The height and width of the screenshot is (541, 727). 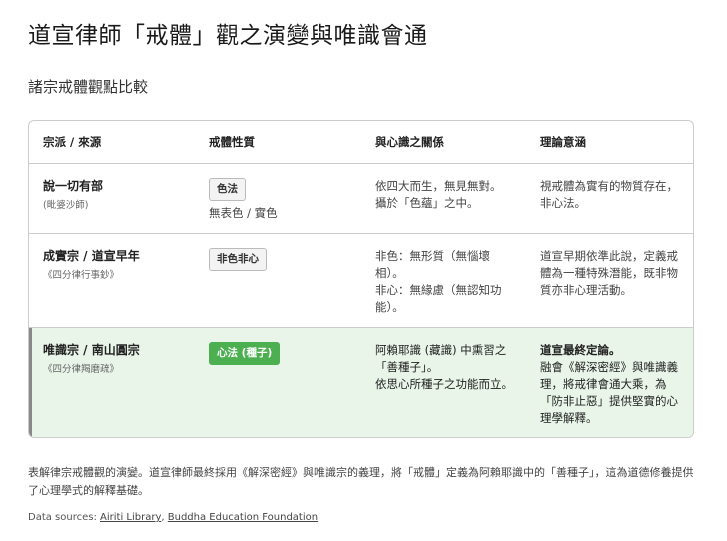 What do you see at coordinates (243, 213) in the screenshot?
I see `nature-note: 無表色 / 實色` at bounding box center [243, 213].